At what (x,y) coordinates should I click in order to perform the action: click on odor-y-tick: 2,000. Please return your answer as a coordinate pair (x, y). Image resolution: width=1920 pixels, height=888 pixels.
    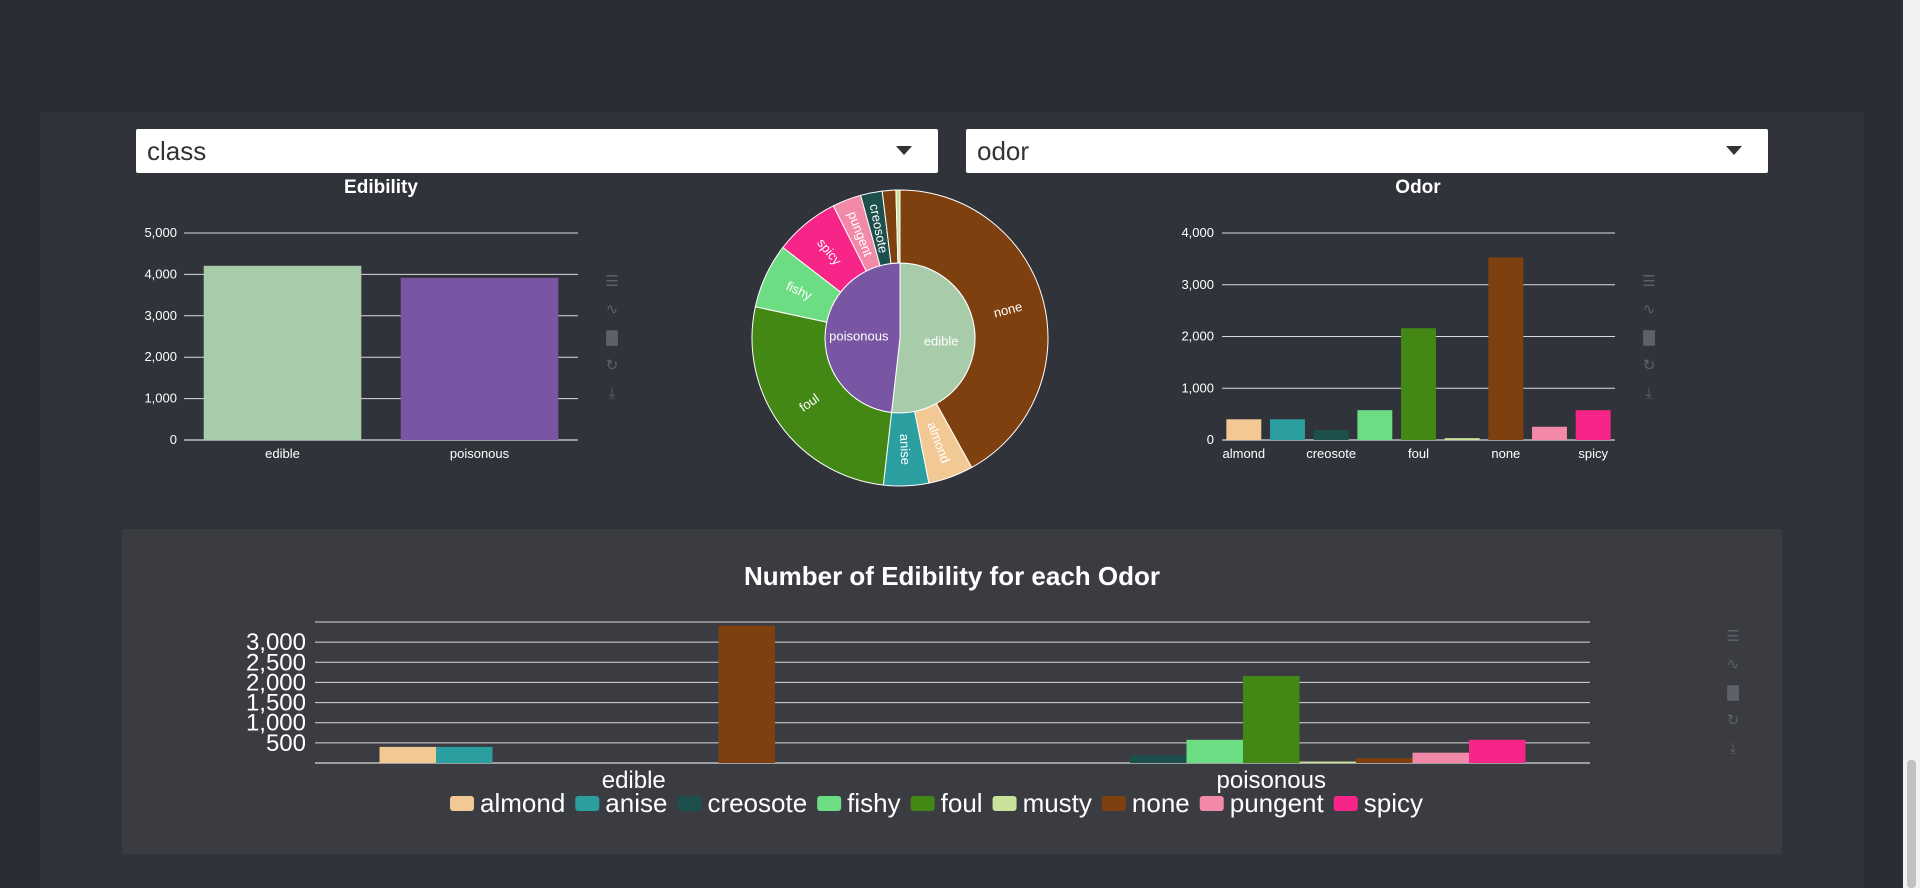
    Looking at the image, I should click on (1197, 336).